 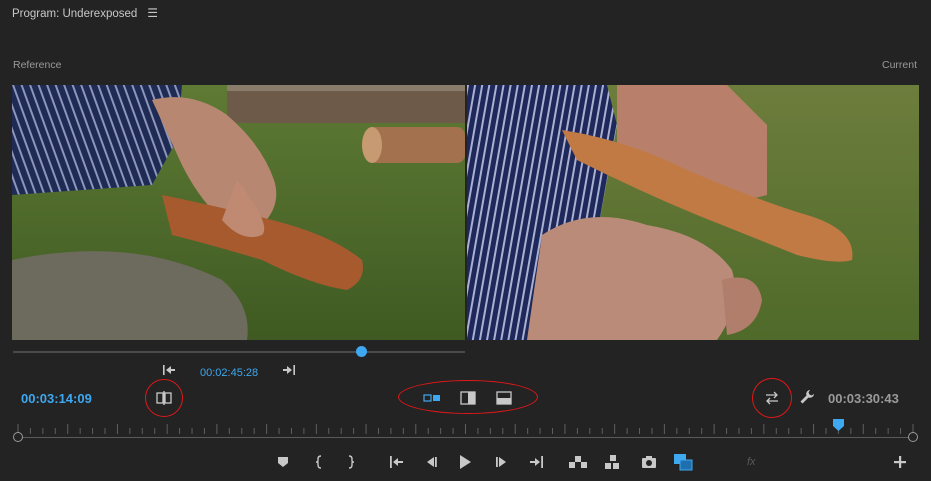 What do you see at coordinates (468, 398) in the screenshot?
I see `vertical-split-icon` at bounding box center [468, 398].